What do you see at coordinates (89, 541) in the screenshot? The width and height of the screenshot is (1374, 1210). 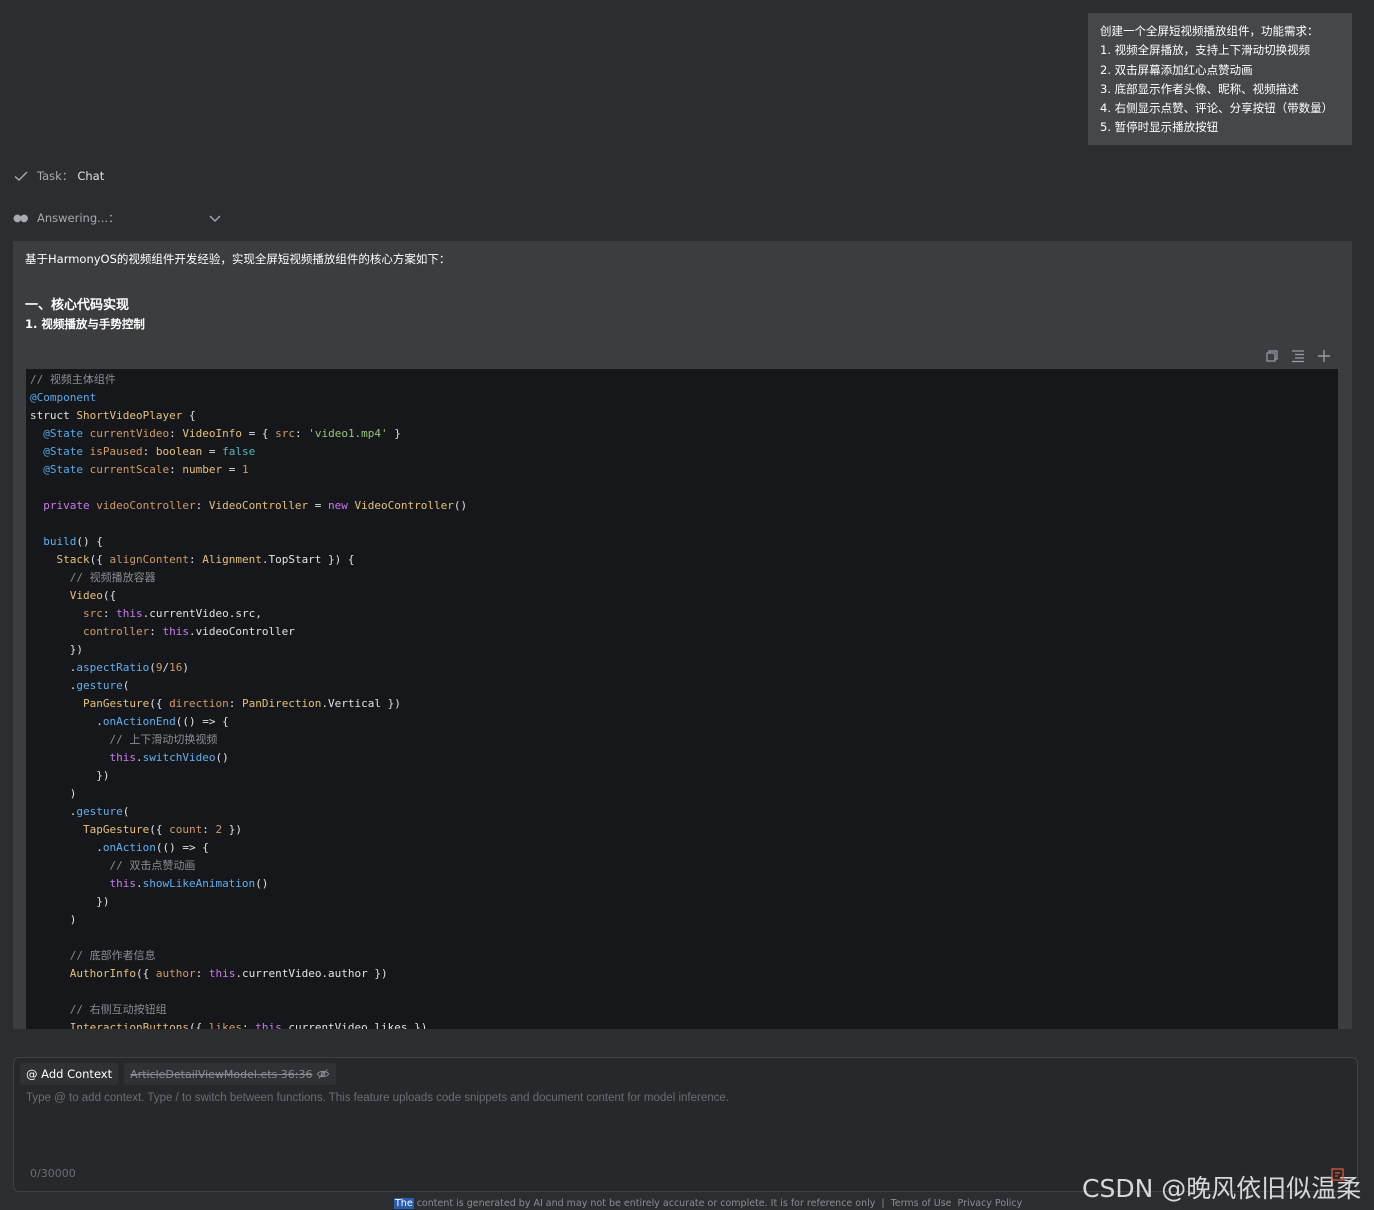 I see `code-token: () {` at bounding box center [89, 541].